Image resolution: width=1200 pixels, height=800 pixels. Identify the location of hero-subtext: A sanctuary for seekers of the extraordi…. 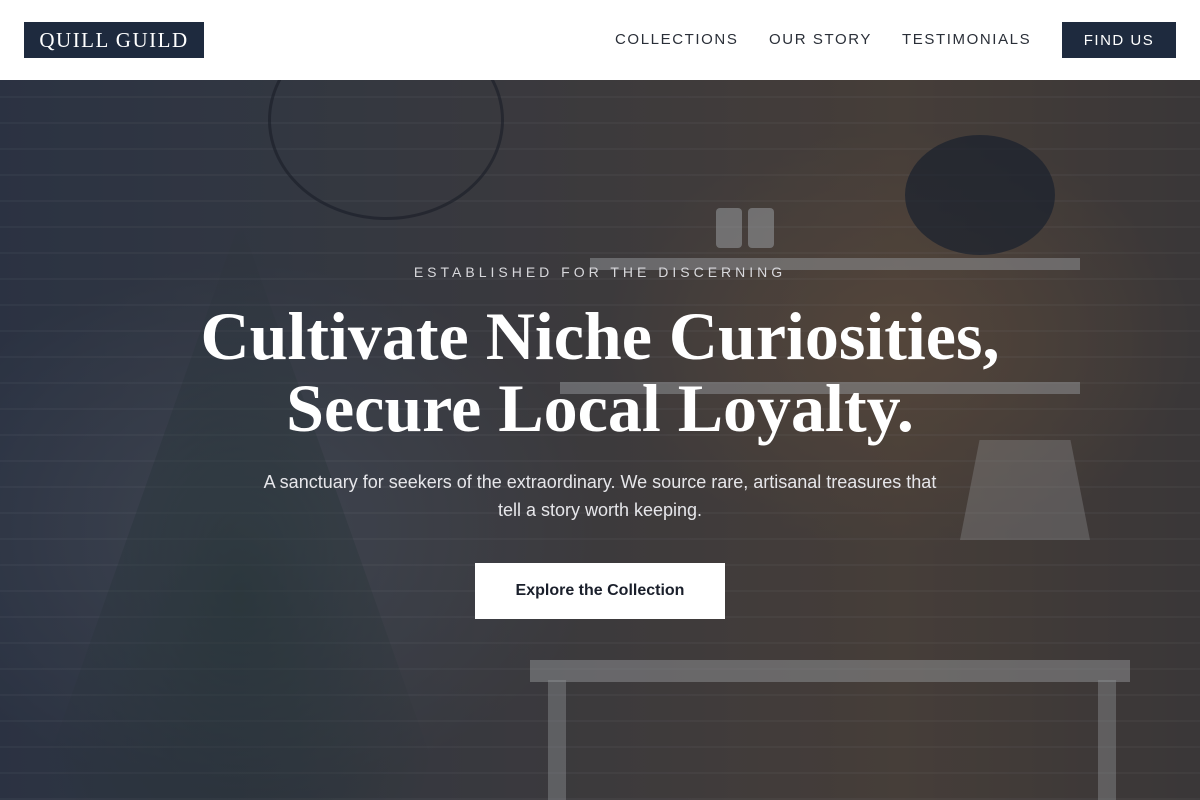
(600, 496).